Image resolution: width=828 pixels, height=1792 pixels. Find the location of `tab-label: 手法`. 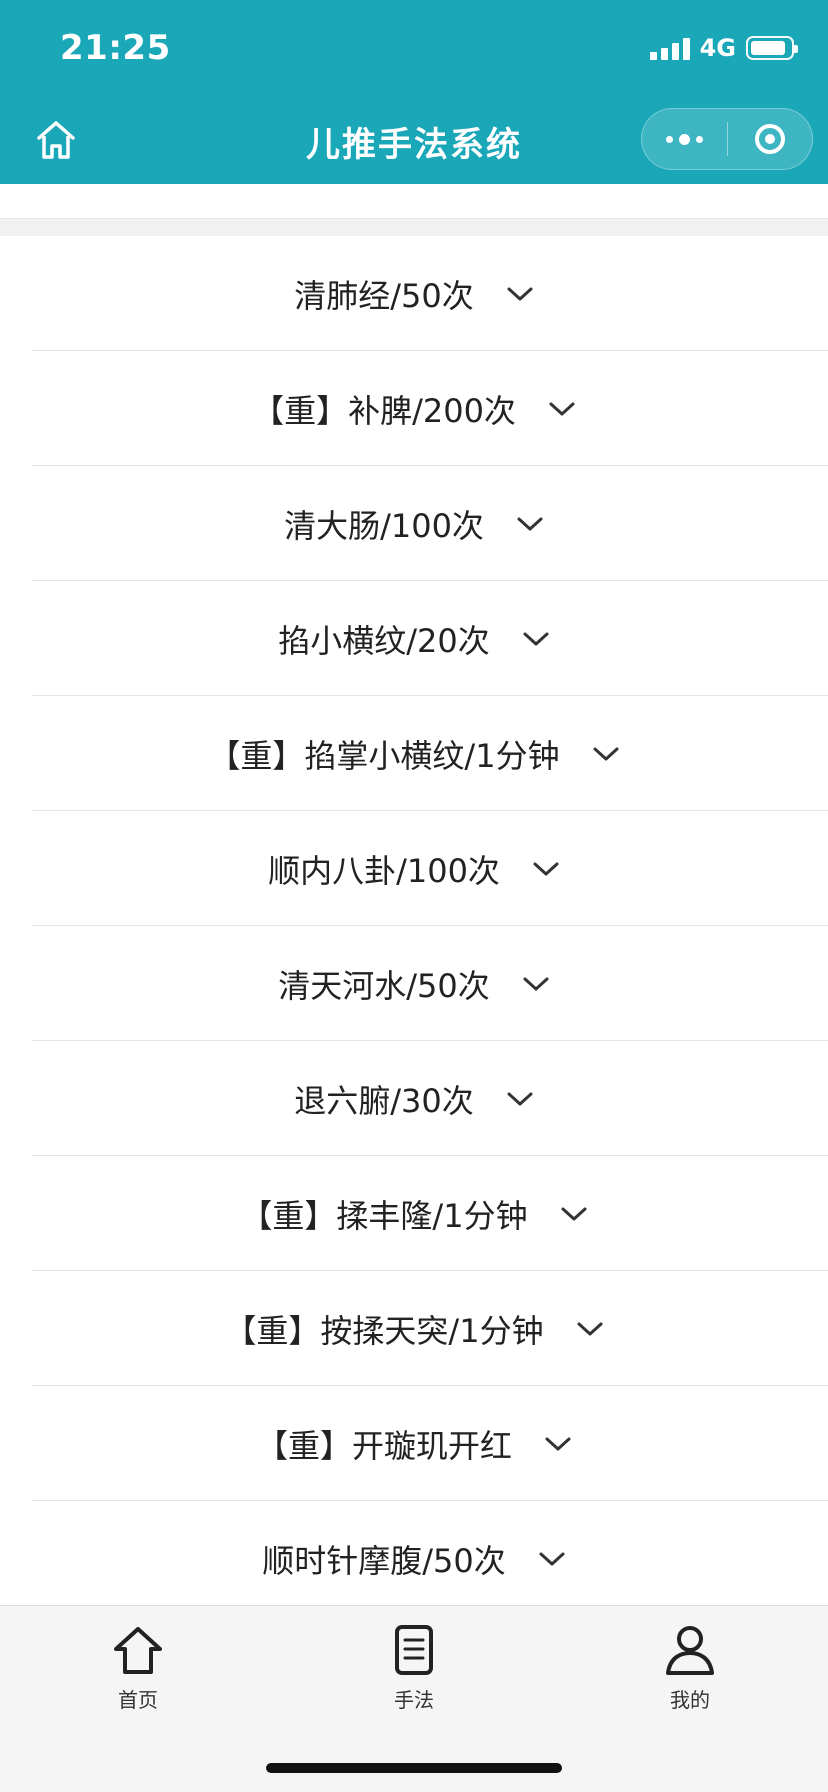

tab-label: 手法 is located at coordinates (414, 1700).